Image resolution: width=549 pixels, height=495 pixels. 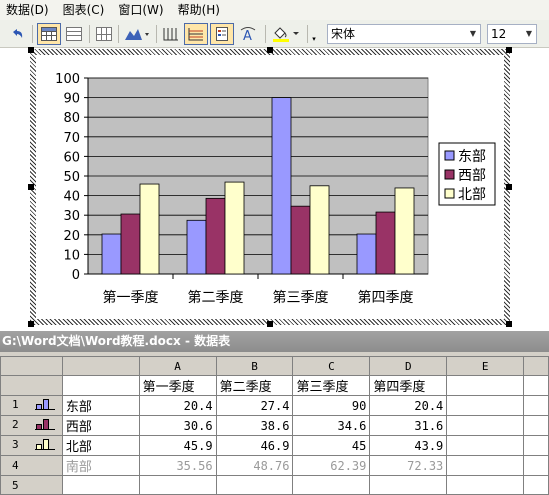 I want to click on category-axis-gridlines-icon, so click(x=171, y=34).